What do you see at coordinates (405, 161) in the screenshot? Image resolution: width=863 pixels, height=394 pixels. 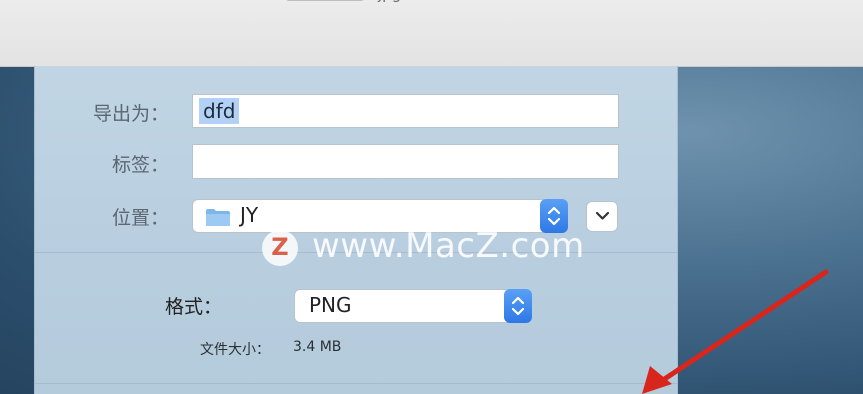 I see `tags-field` at bounding box center [405, 161].